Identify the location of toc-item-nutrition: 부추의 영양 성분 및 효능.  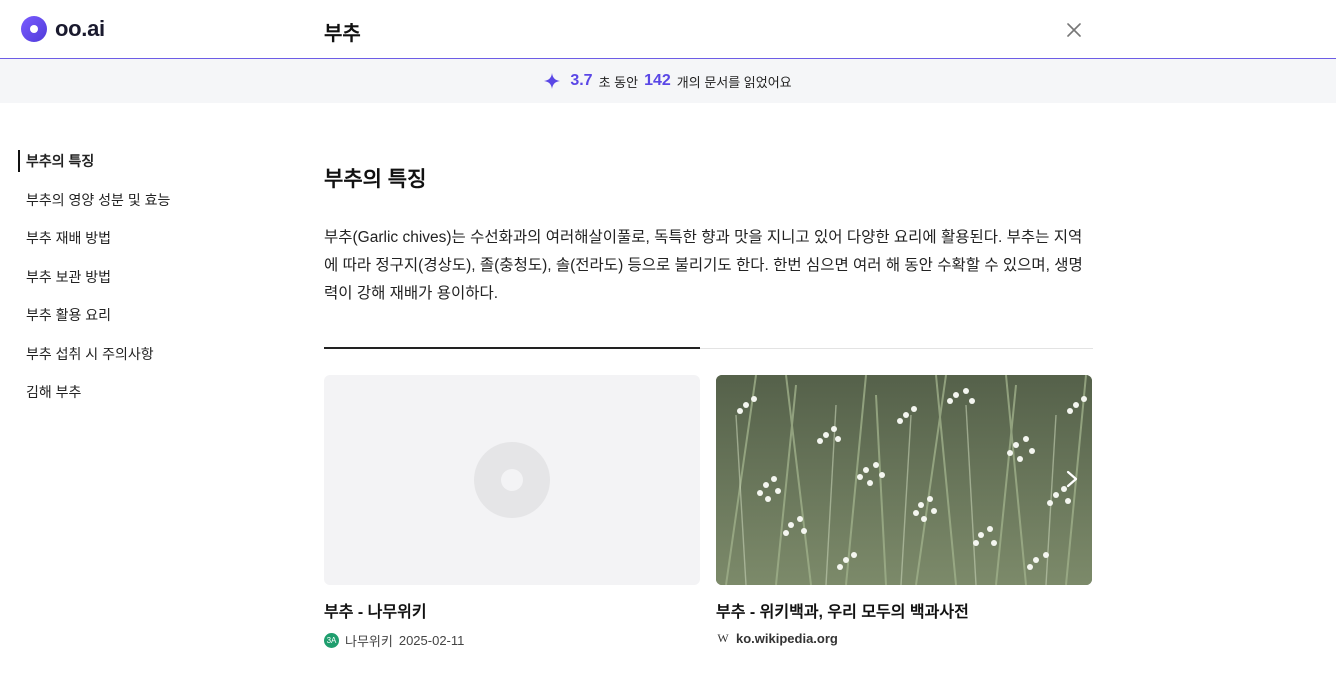
(138, 200).